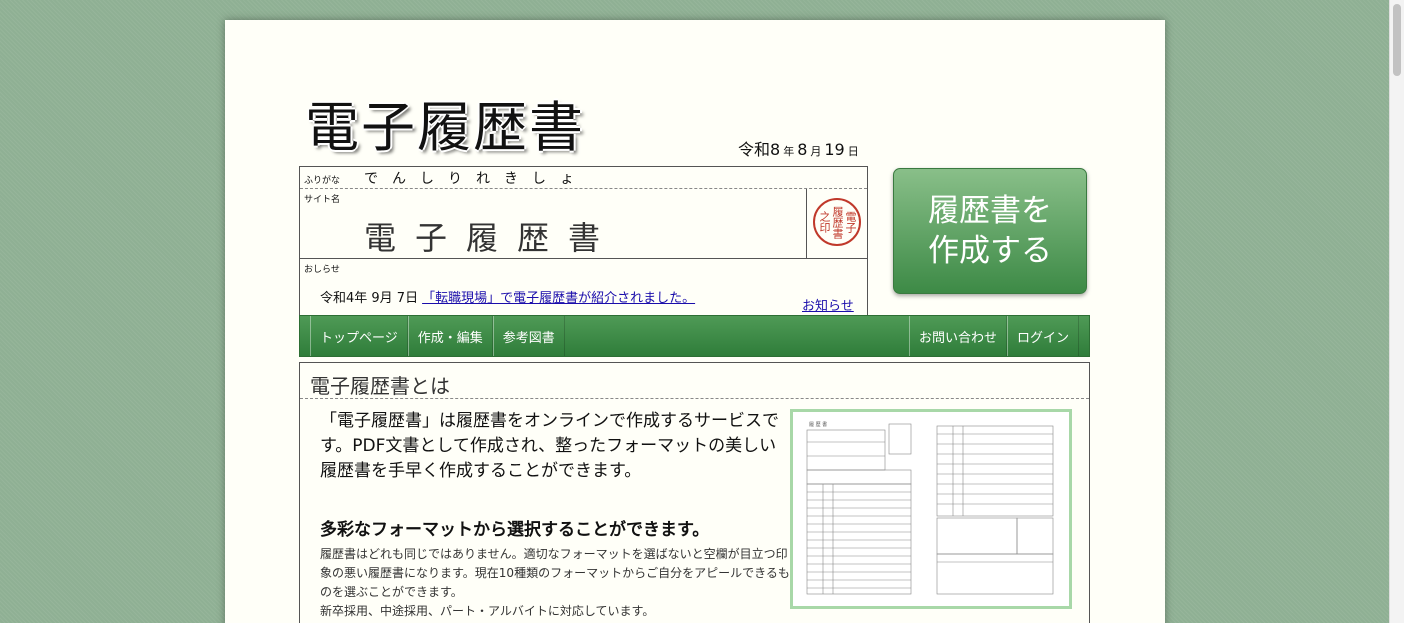  I want to click on feature-body-text-2: 新卒採用、中途採用、パート・アルバイトに対応しています。, so click(487, 611).